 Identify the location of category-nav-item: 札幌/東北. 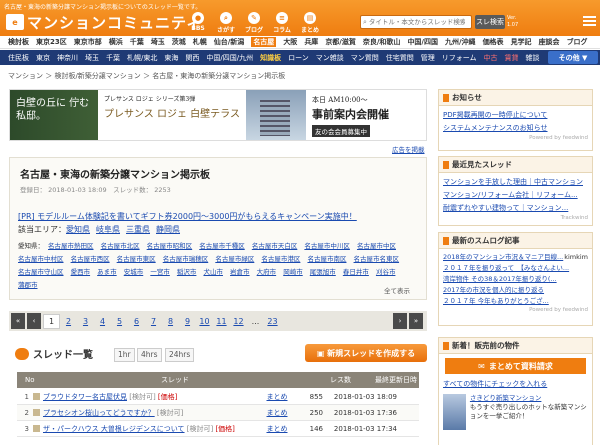
(142, 58).